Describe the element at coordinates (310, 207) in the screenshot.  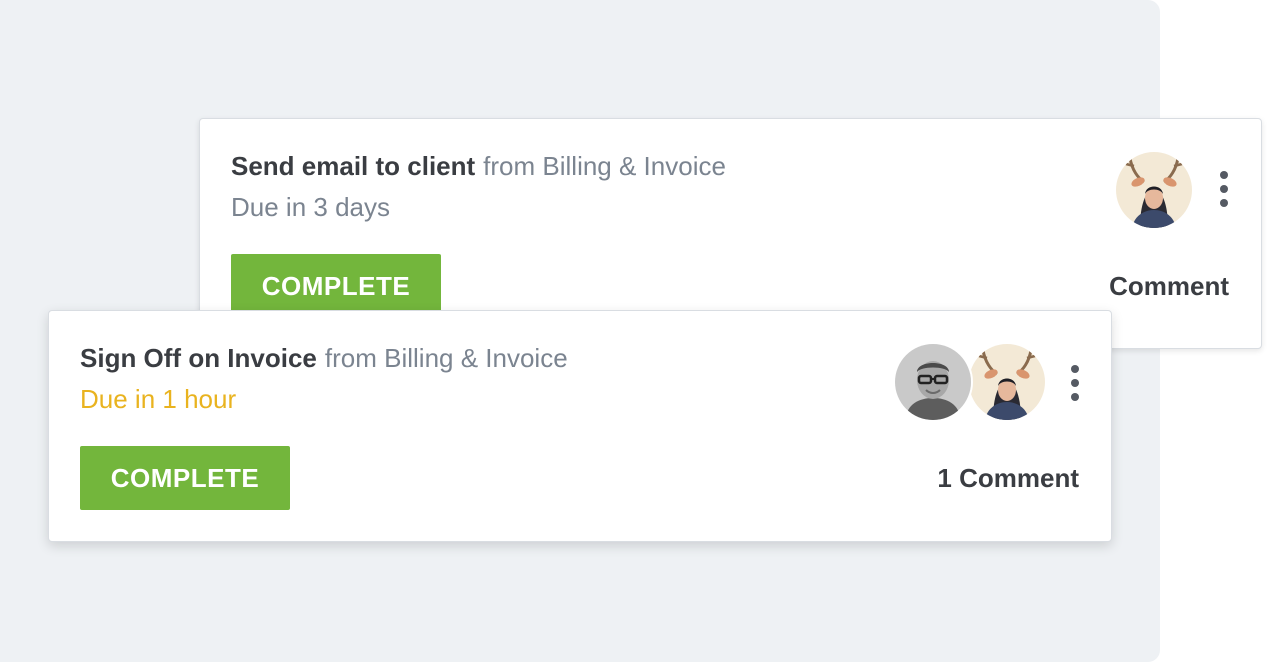
I see `task-due-date: Due in 3 days` at that location.